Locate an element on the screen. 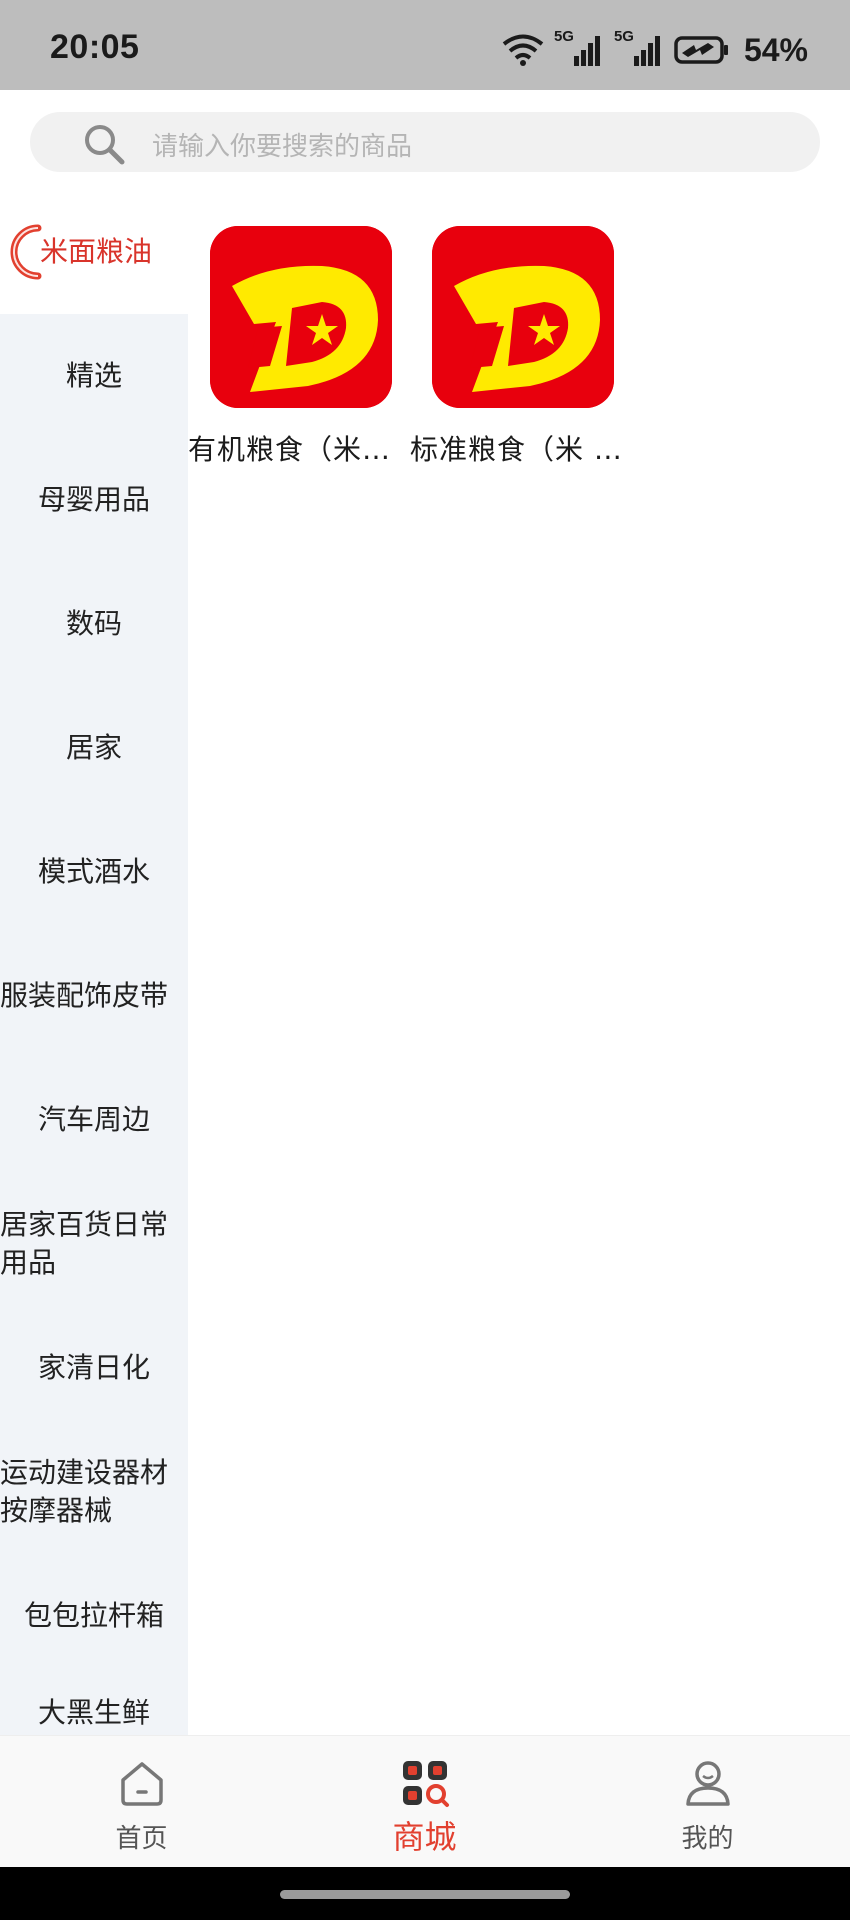  cell-signal-1: 5G is located at coordinates (579, 48).